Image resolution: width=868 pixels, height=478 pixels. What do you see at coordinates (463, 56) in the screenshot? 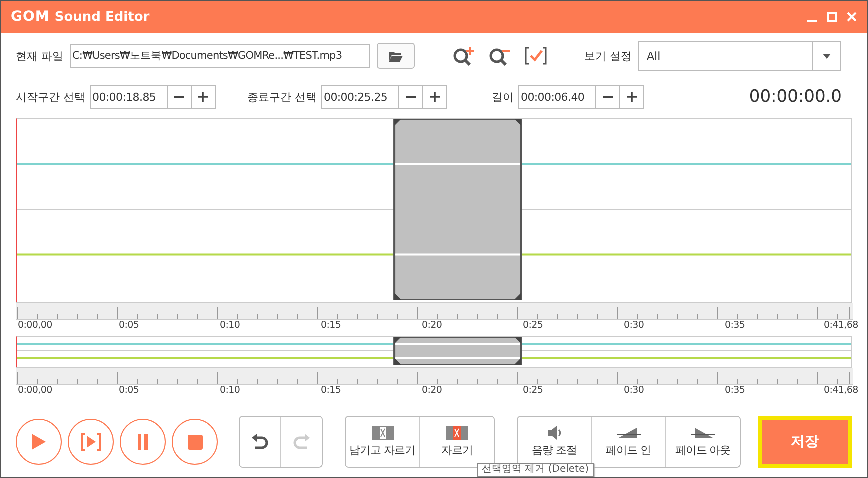
I see `zoom-in-button` at bounding box center [463, 56].